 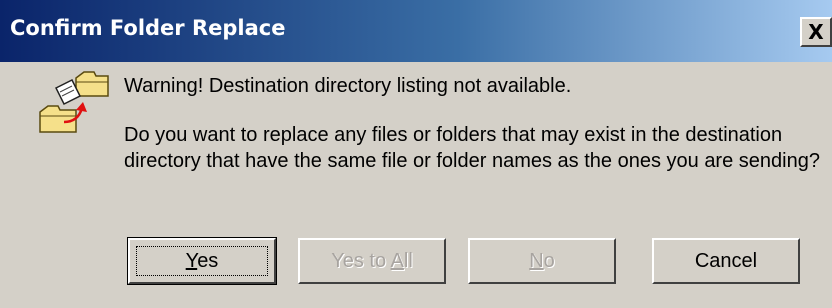 I want to click on no-button: No, so click(x=542, y=261).